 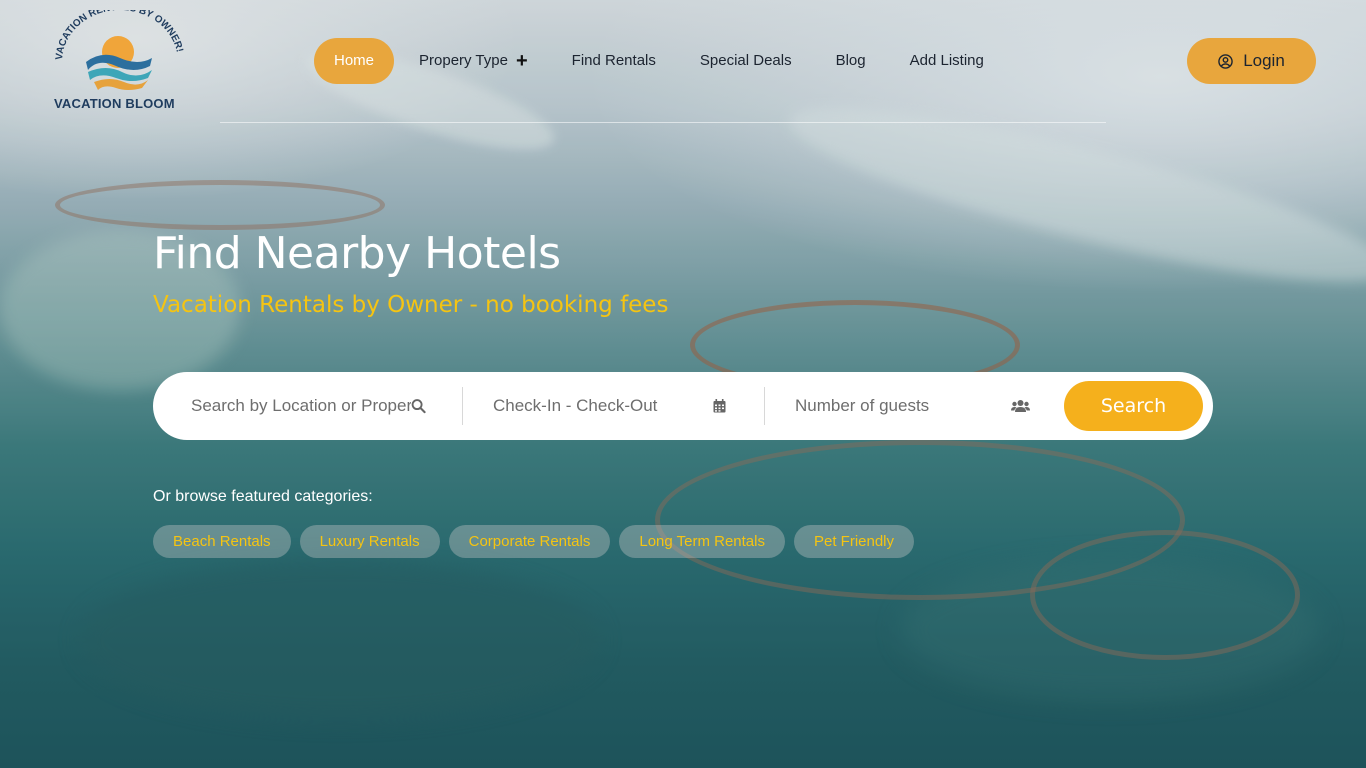 I want to click on nav-home: Home, so click(x=354, y=61).